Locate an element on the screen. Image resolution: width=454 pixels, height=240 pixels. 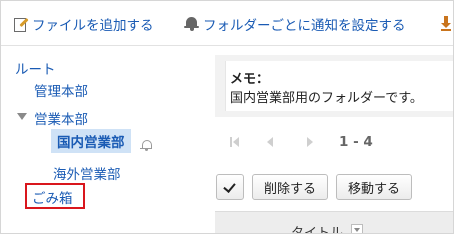
checkmark-icon is located at coordinates (229, 186).